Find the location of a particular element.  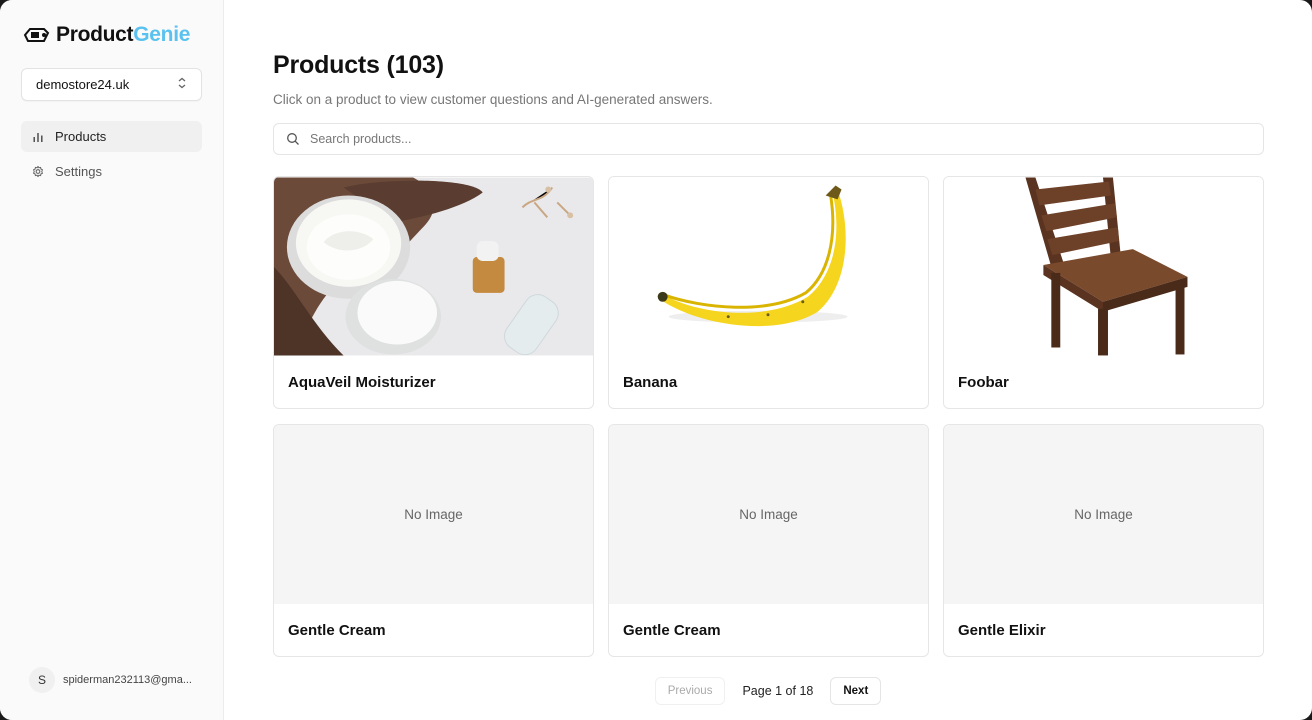

logo: ProductGenie is located at coordinates (111, 35).